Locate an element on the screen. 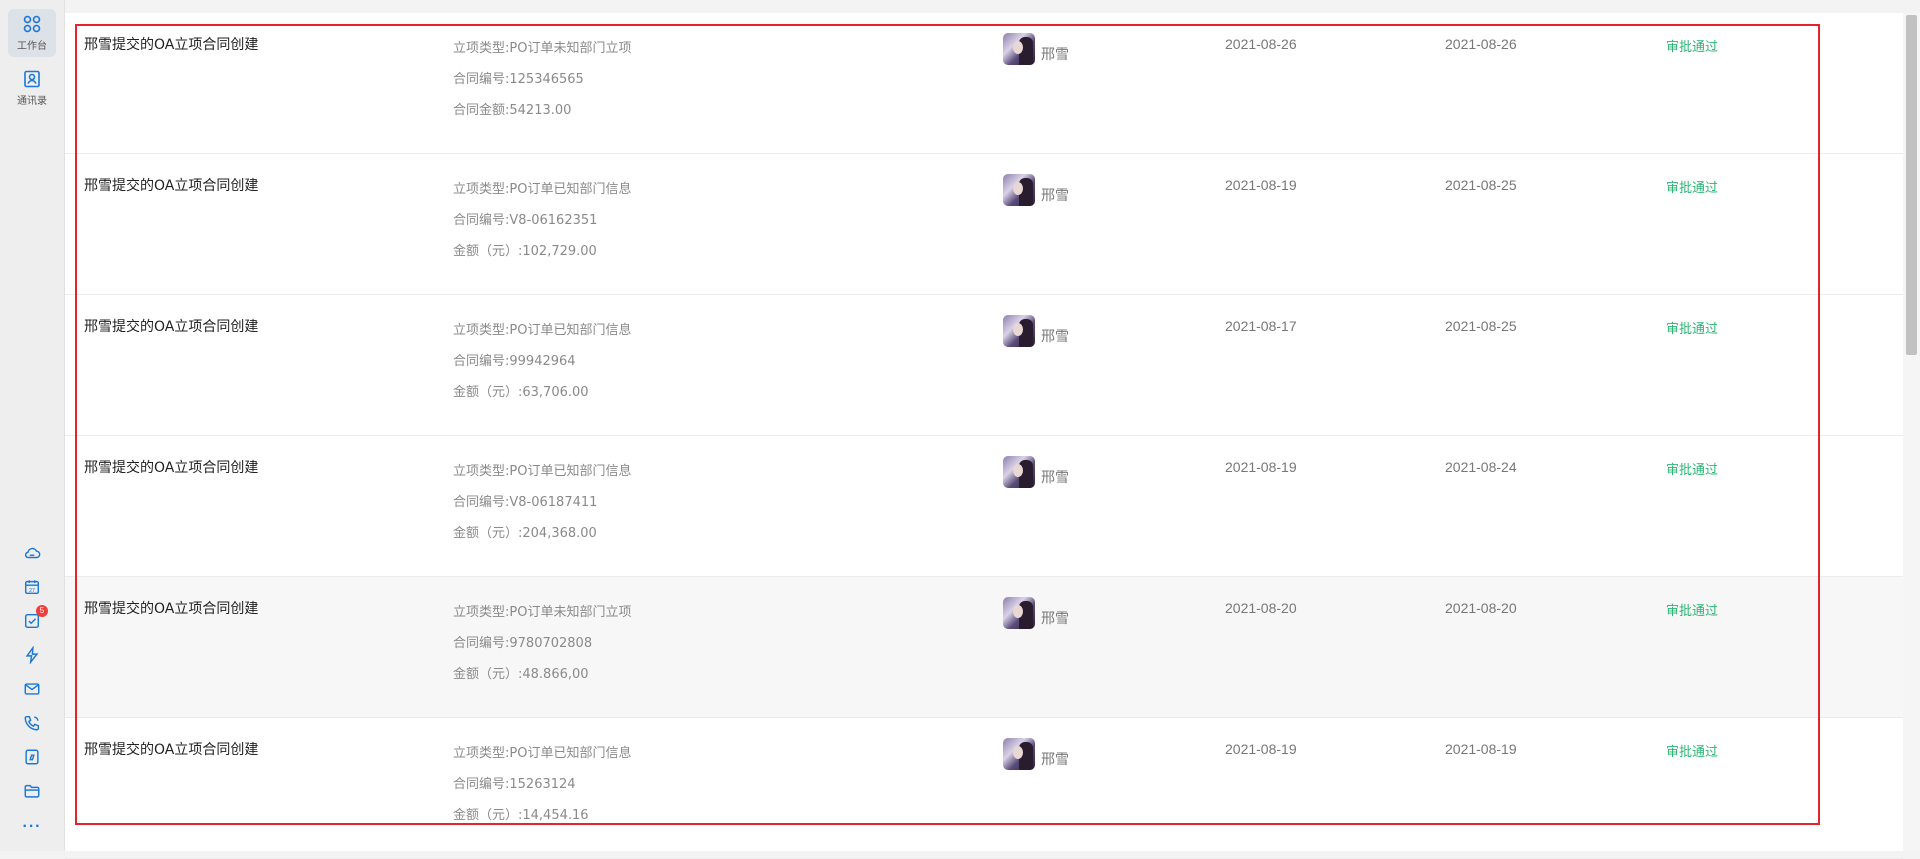 This screenshot has width=1920, height=859. submit-date: 2021-08-26 is located at coordinates (1261, 44).